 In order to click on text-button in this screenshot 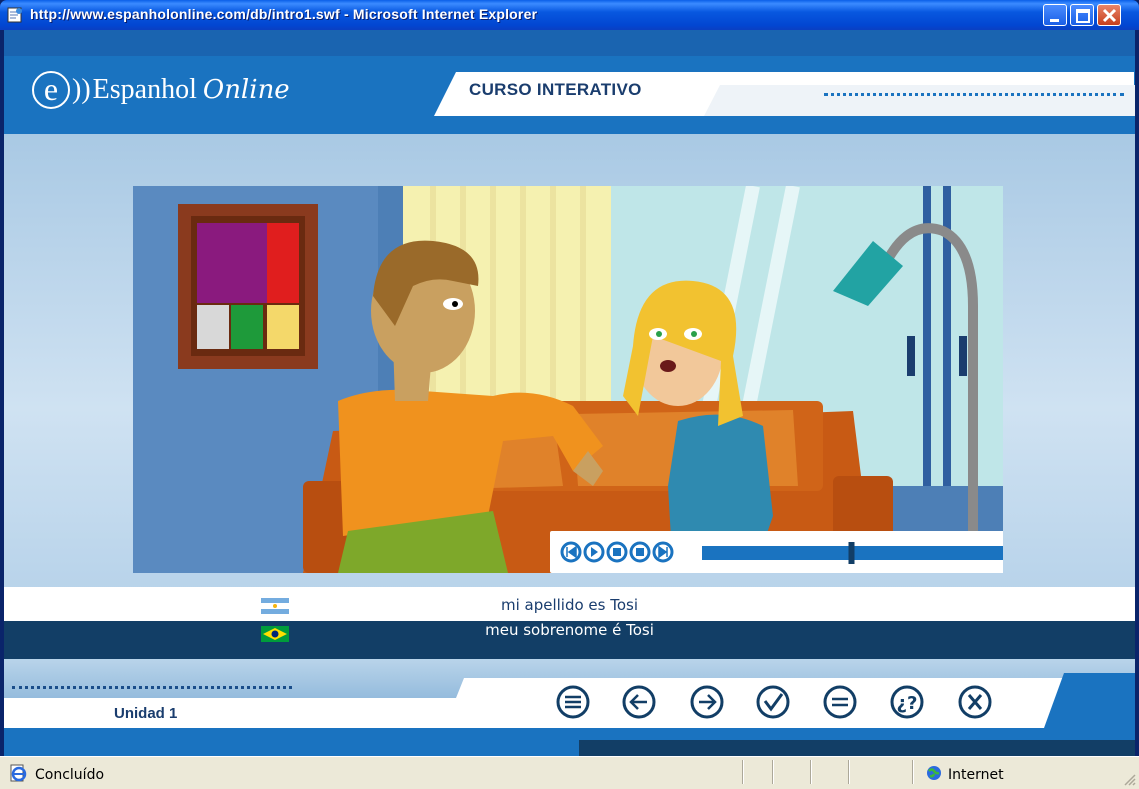, I will do `click(840, 702)`.